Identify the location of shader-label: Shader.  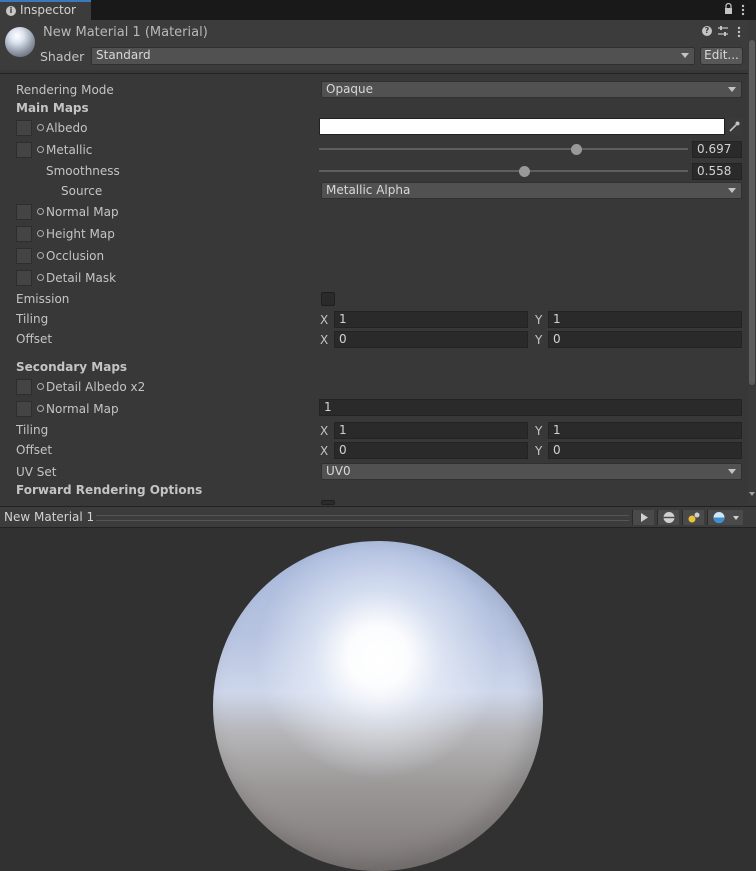
(62, 56).